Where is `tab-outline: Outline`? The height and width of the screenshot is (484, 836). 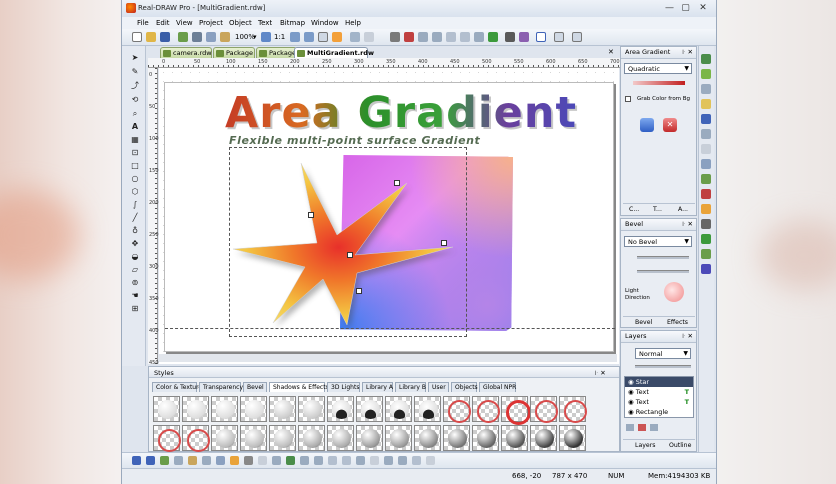 tab-outline: Outline is located at coordinates (680, 445).